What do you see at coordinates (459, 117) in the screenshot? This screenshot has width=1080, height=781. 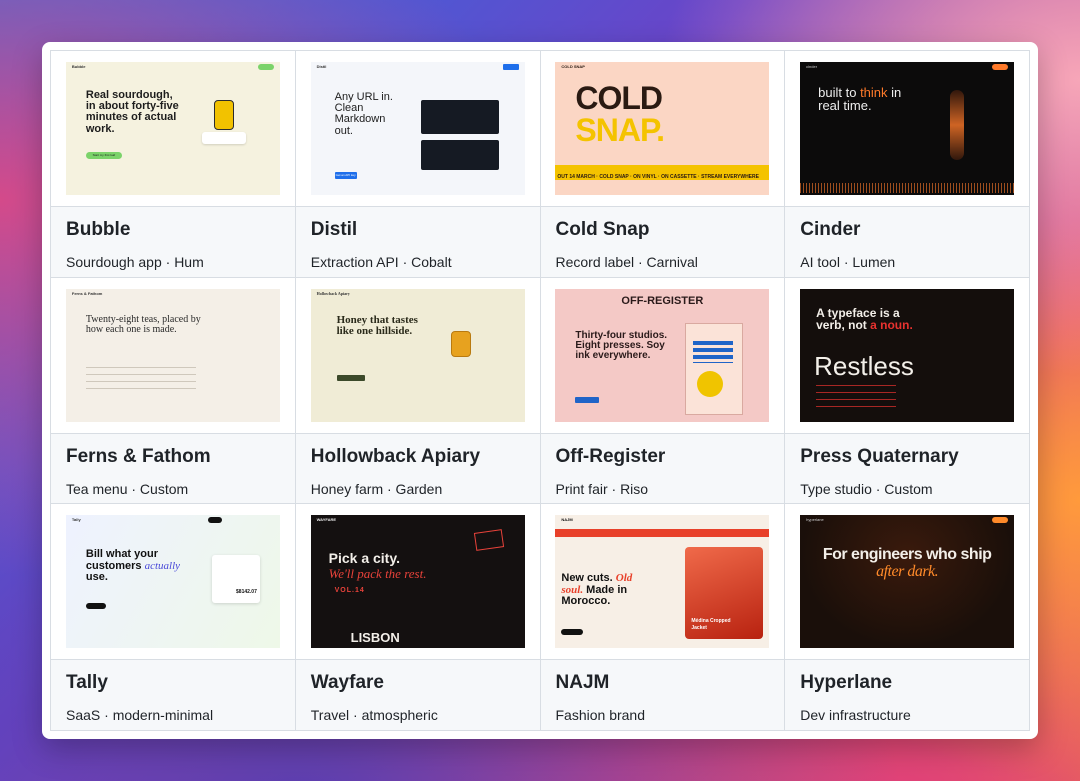 I see `code-window` at bounding box center [459, 117].